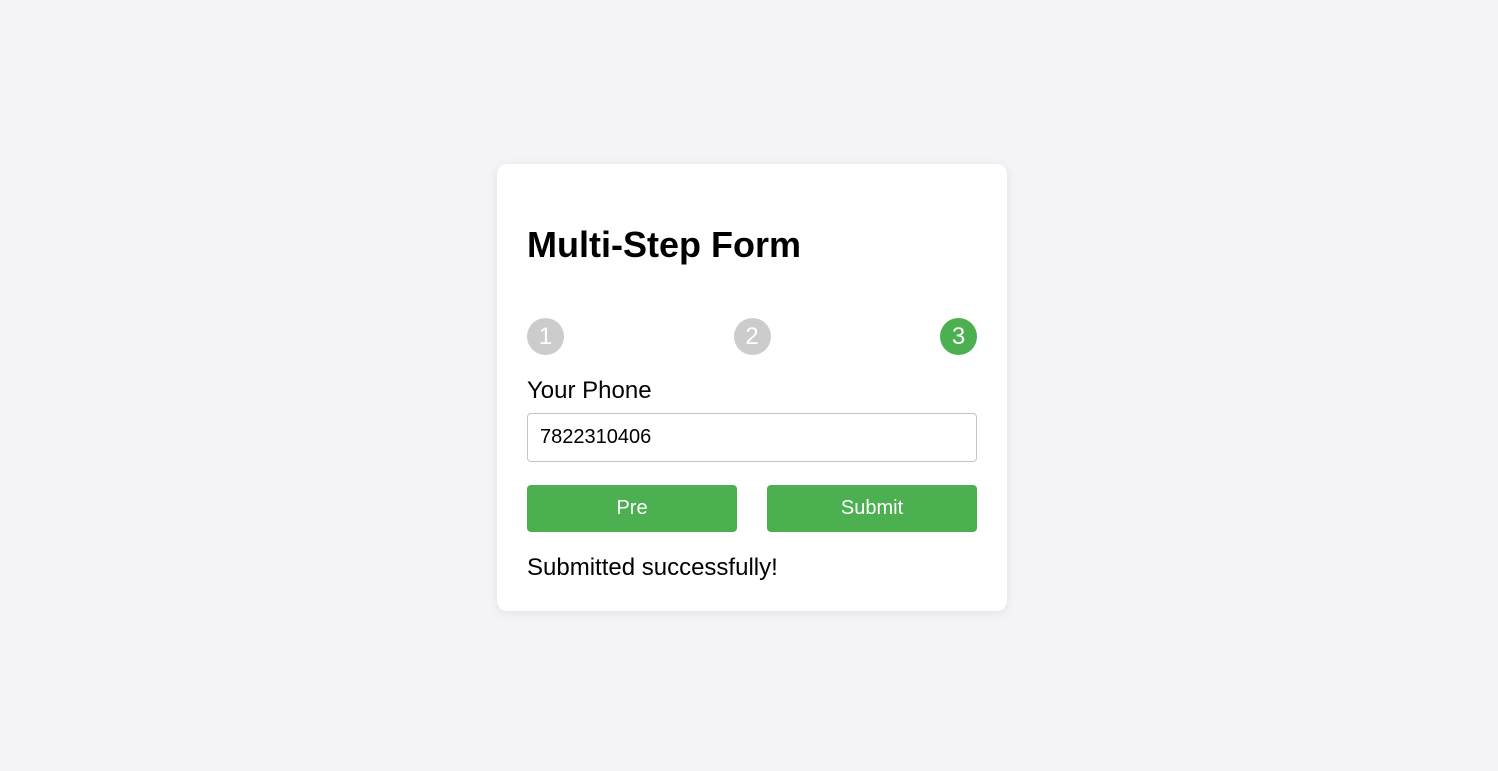 This screenshot has height=771, width=1498. Describe the element at coordinates (664, 244) in the screenshot. I see `form-title: Multi-Step Form` at that location.